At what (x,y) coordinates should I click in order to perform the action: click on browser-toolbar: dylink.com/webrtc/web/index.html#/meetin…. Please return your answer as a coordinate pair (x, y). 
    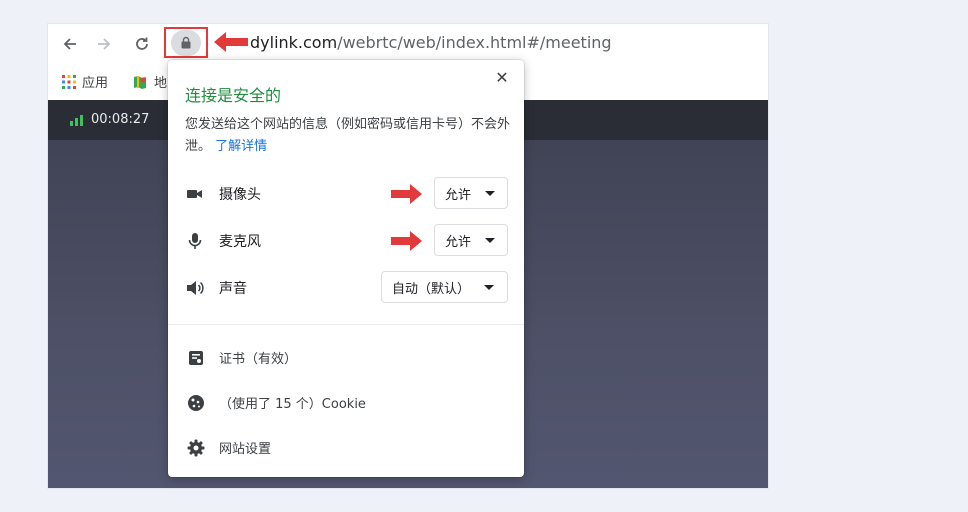
    Looking at the image, I should click on (408, 44).